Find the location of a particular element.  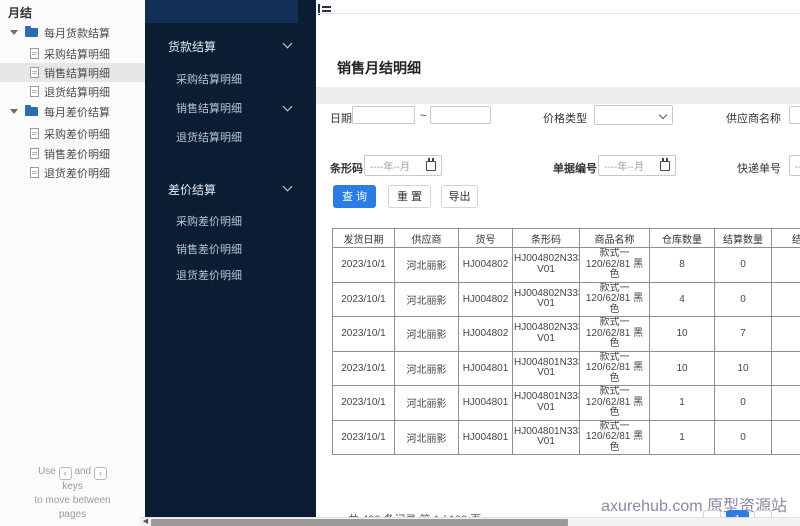

col-warehouse-qty: 仓库数量 is located at coordinates (682, 238).